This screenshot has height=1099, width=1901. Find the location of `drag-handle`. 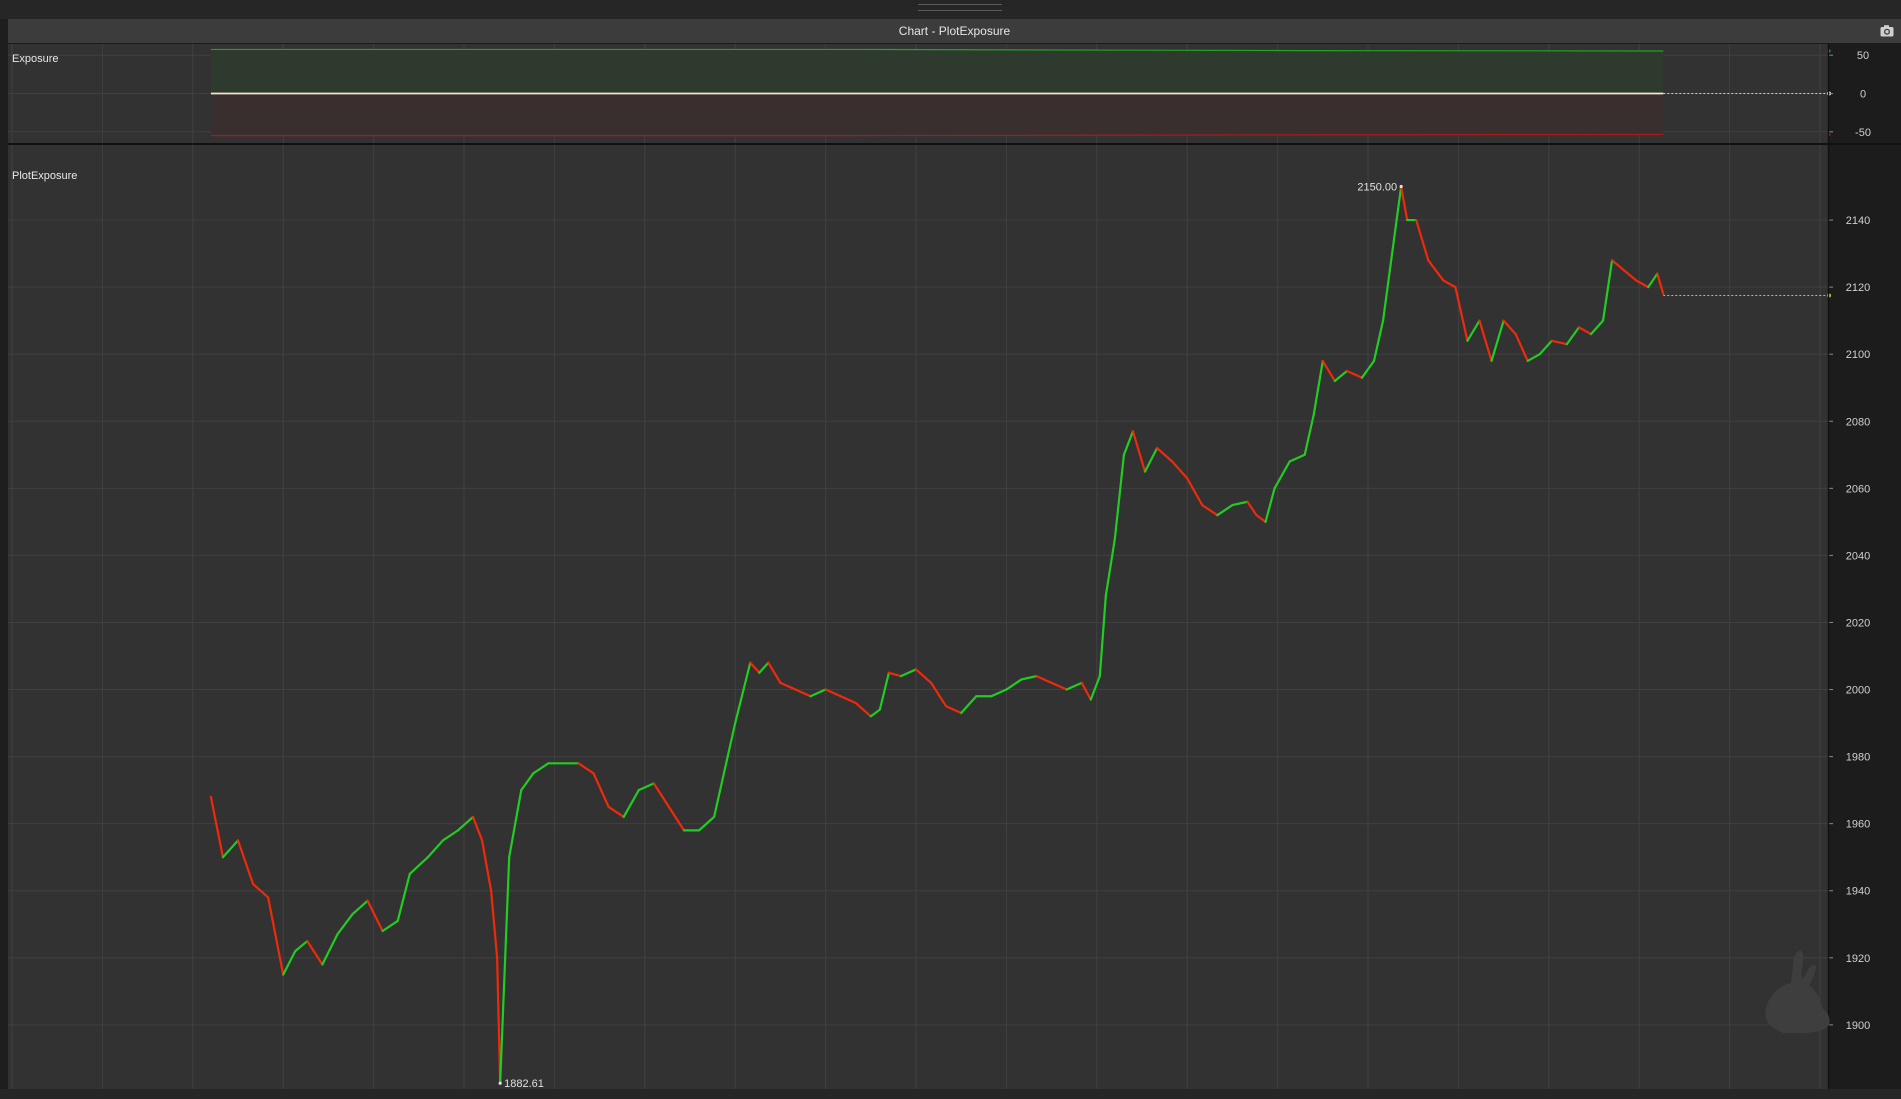

drag-handle is located at coordinates (960, 7).